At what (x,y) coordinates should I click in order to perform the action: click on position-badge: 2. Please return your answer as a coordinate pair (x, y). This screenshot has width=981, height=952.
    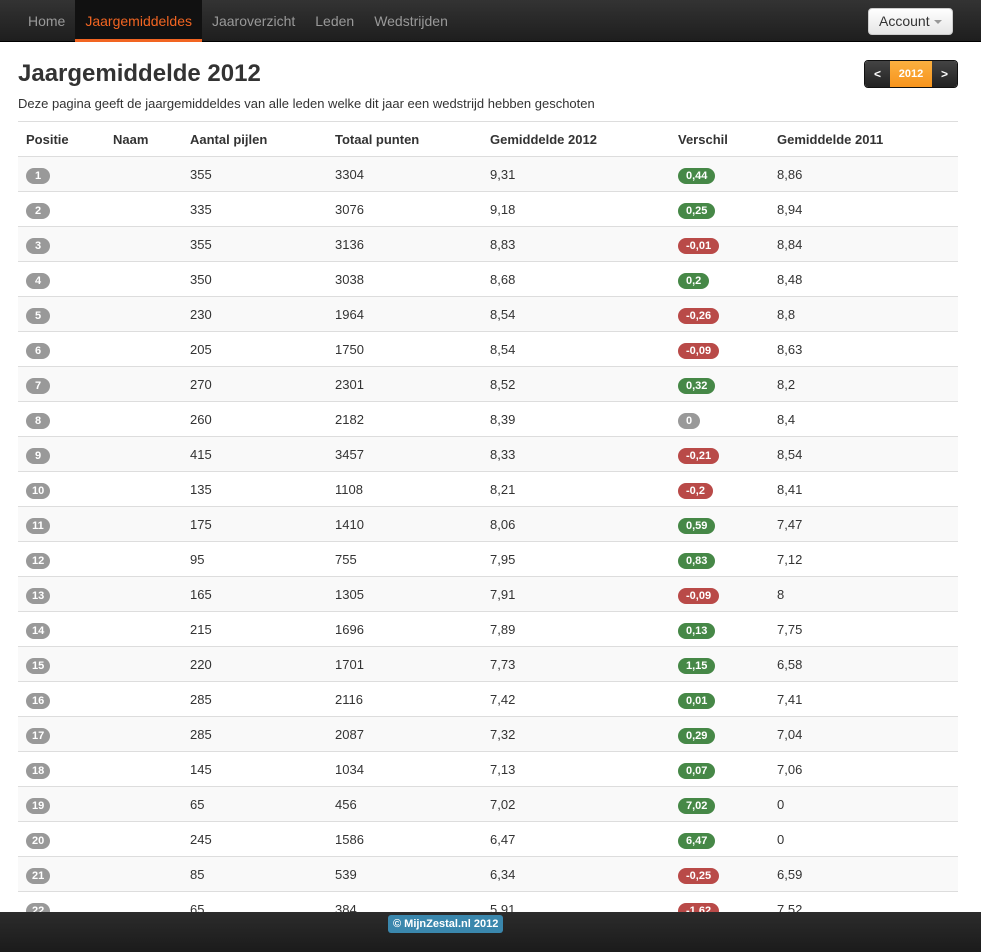
    Looking at the image, I should click on (38, 210).